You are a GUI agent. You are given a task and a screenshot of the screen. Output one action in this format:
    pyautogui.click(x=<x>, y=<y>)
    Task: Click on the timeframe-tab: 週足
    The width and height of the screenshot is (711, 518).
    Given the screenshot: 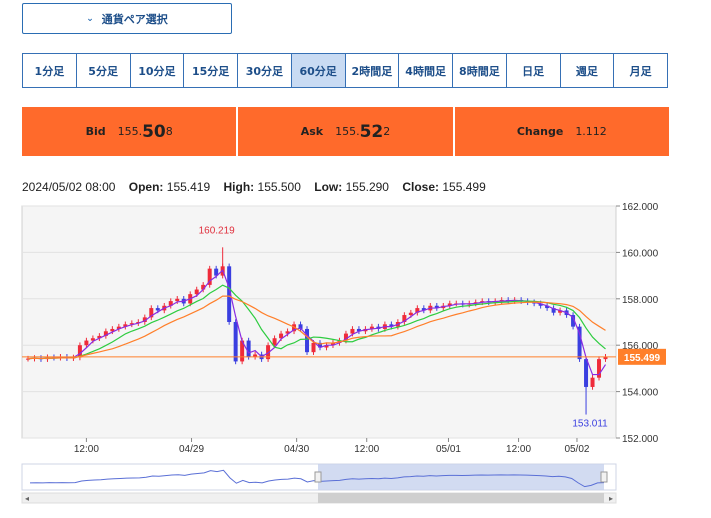 What is the action you would take?
    pyautogui.click(x=587, y=70)
    